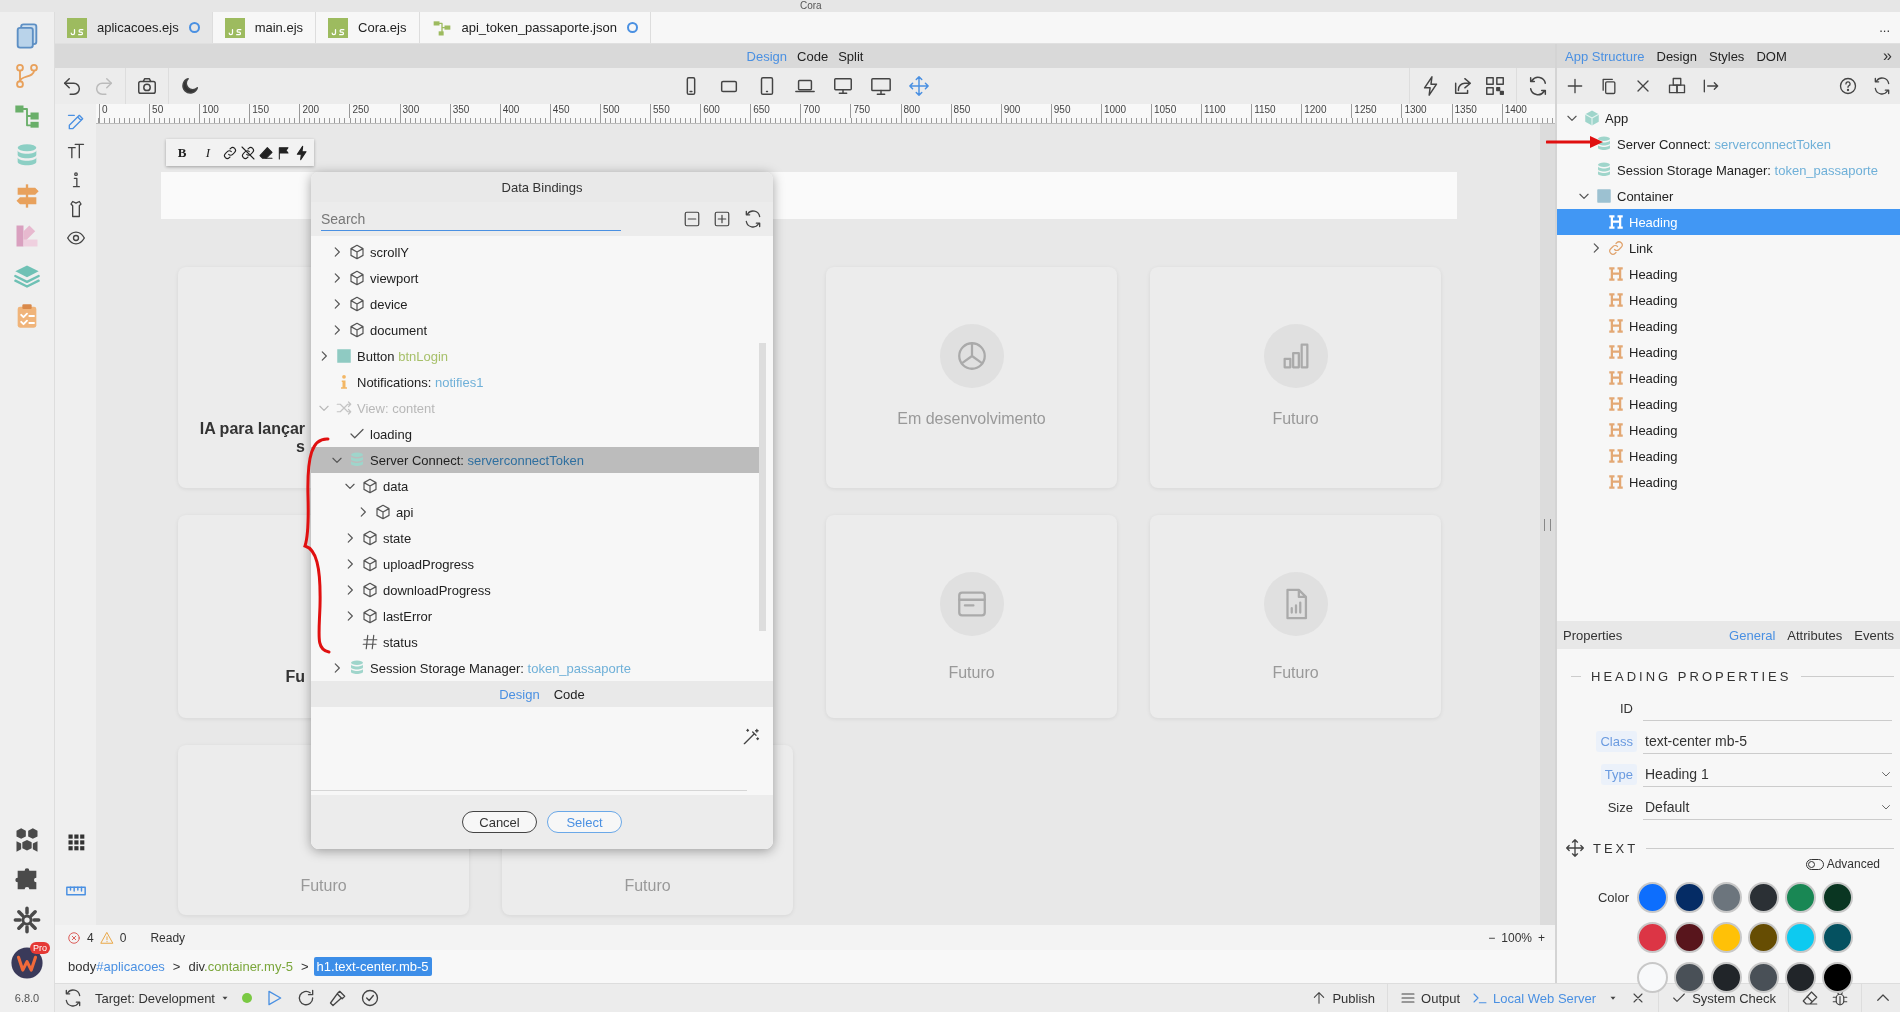 Image resolution: width=1900 pixels, height=1012 pixels. What do you see at coordinates (1575, 86) in the screenshot?
I see `add-icon` at bounding box center [1575, 86].